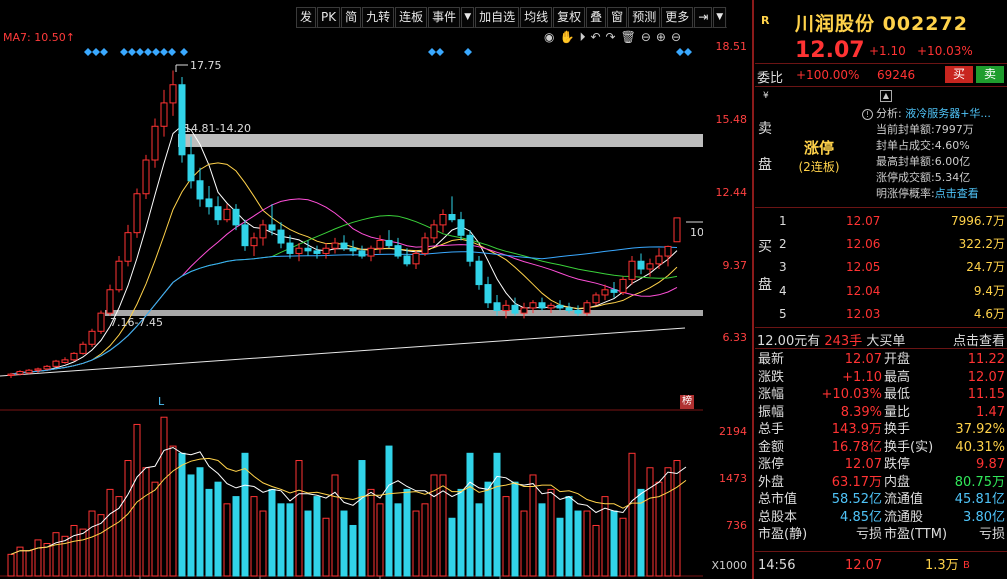 The height and width of the screenshot is (579, 1007). I want to click on analysis-val: 7997万, so click(954, 129).